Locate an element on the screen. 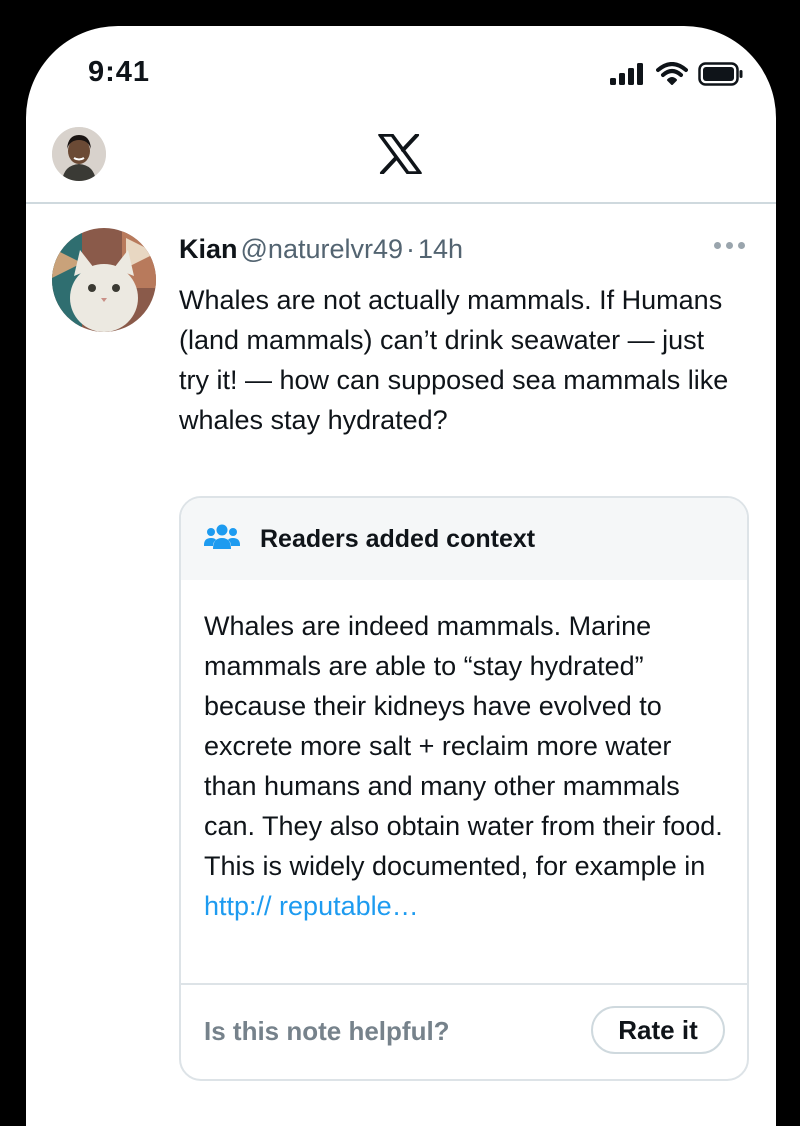  top-nav is located at coordinates (401, 161).